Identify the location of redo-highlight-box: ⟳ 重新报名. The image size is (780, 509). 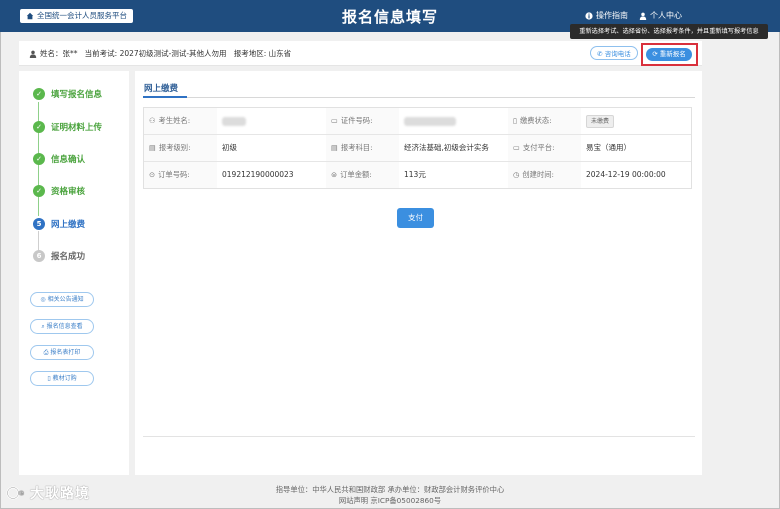
(669, 54).